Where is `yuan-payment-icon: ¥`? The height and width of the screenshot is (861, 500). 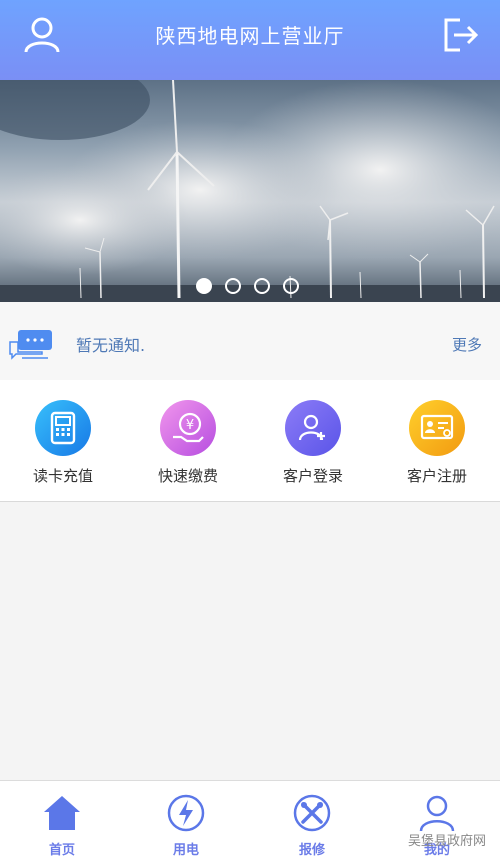
yuan-payment-icon: ¥ is located at coordinates (188, 428).